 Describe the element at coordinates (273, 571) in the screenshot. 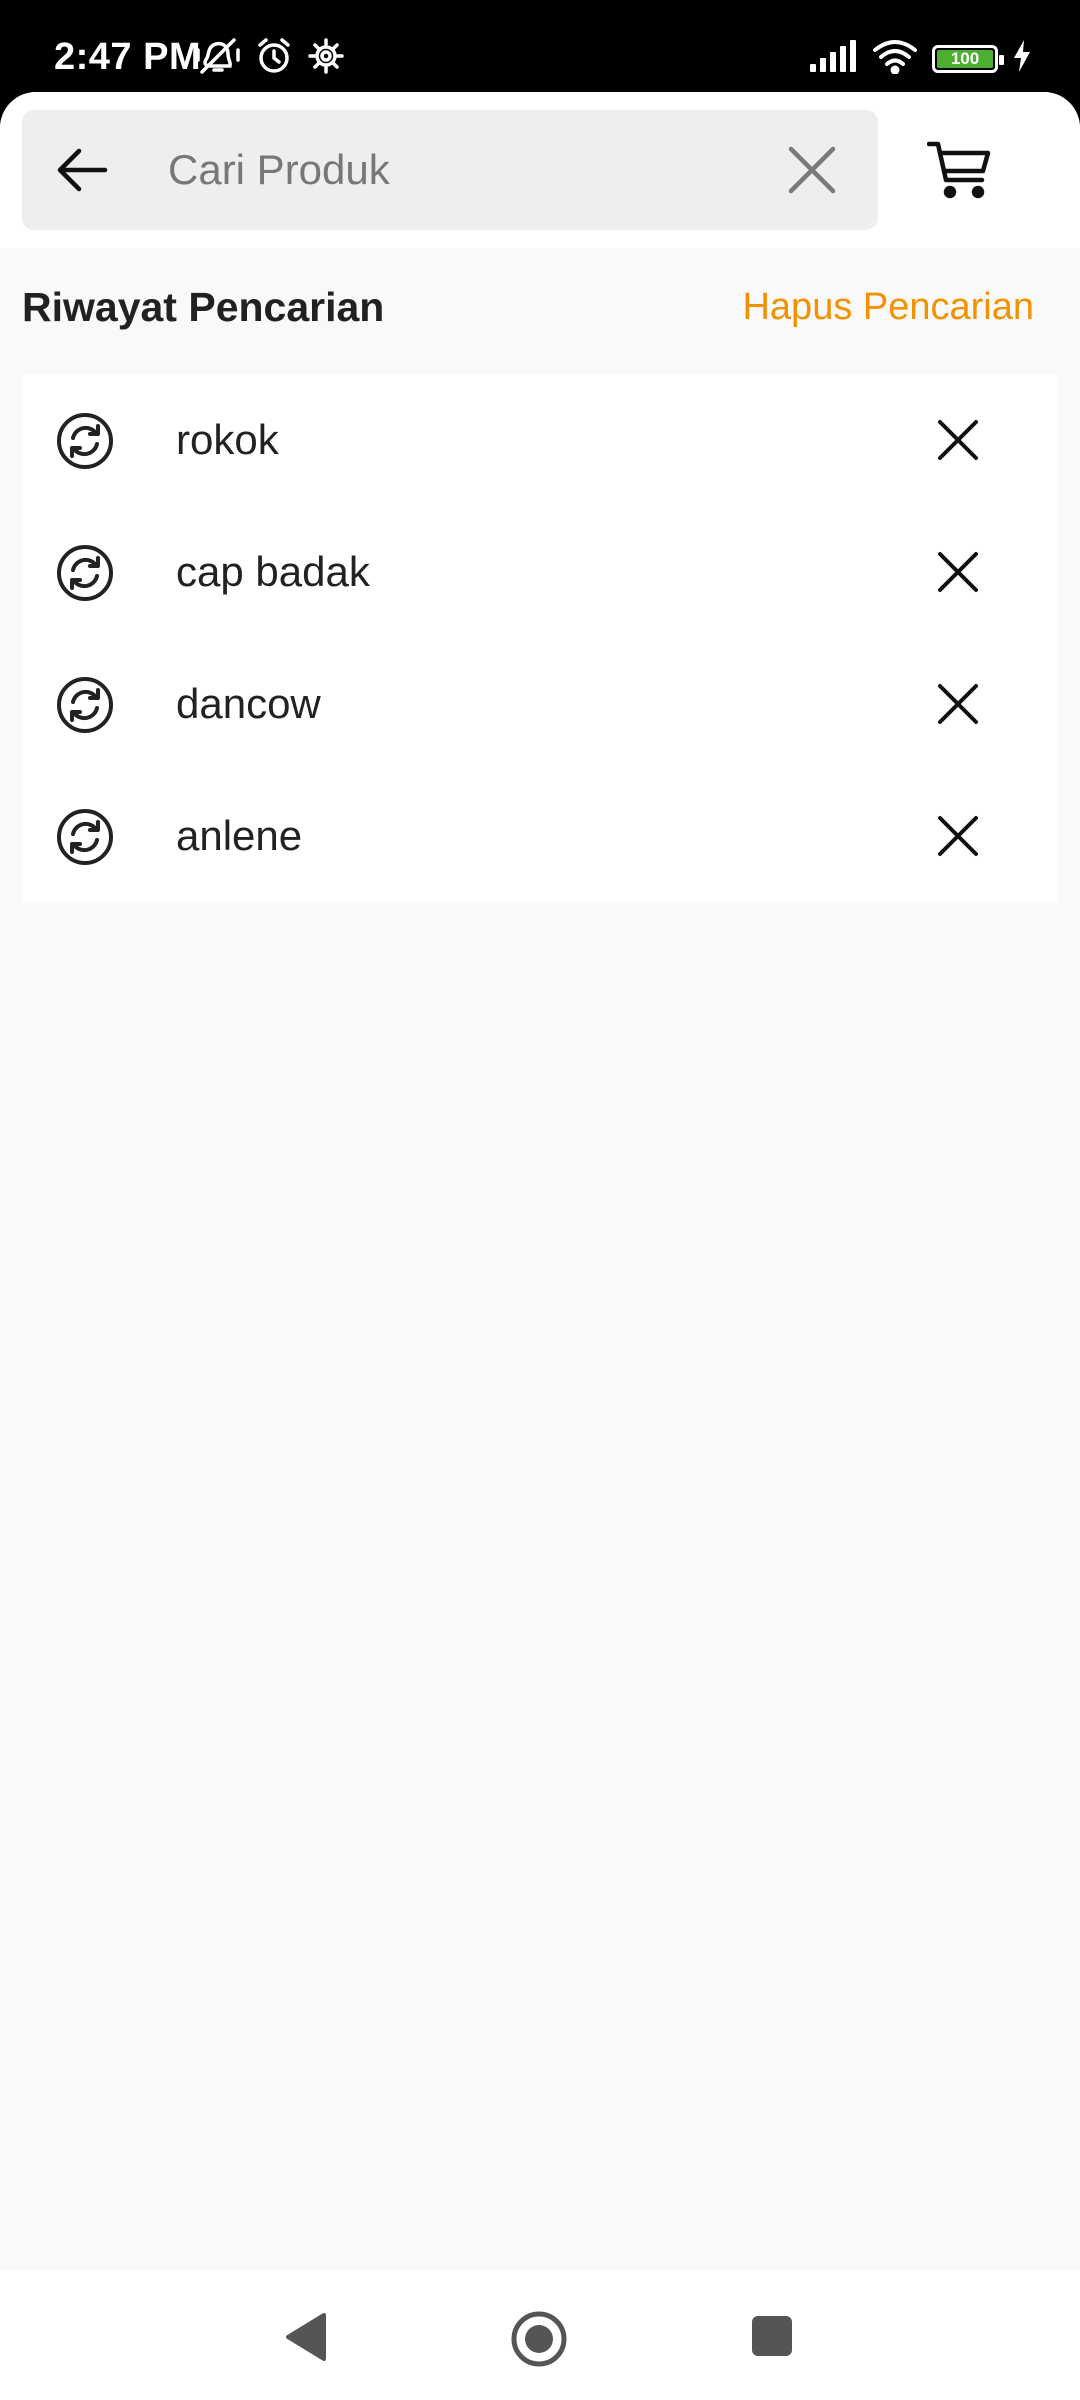

I see `history-item-label: cap badak` at that location.